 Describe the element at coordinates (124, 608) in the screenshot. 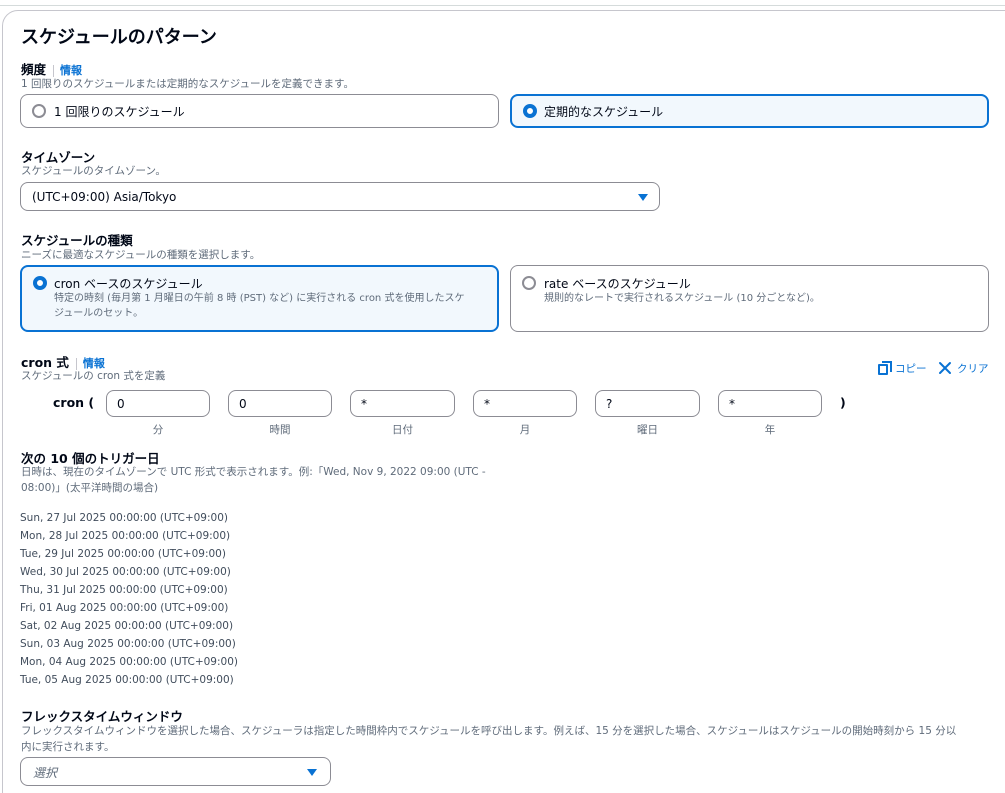

I see `trigger-date: Fri, 01 Aug 2025 00:00:00 (UTC+09:00)` at that location.